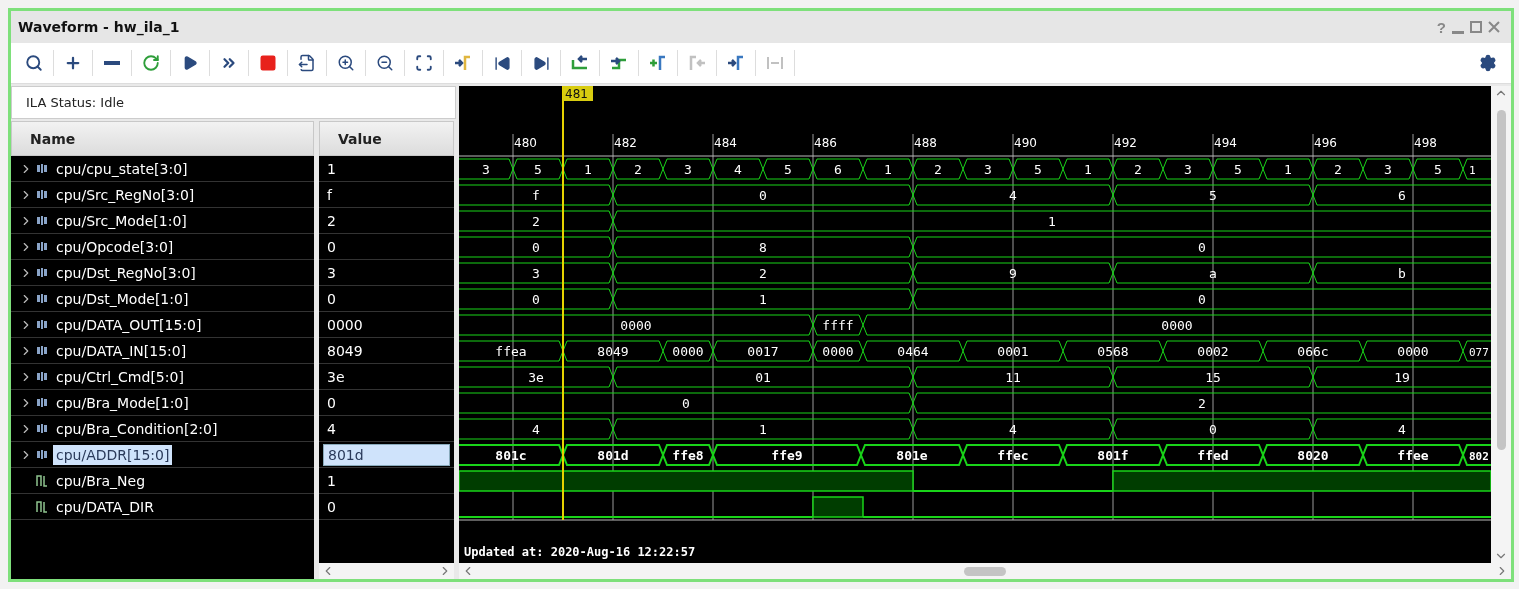 Image resolution: width=1519 pixels, height=589 pixels. I want to click on signal-value: 2, so click(331, 221).